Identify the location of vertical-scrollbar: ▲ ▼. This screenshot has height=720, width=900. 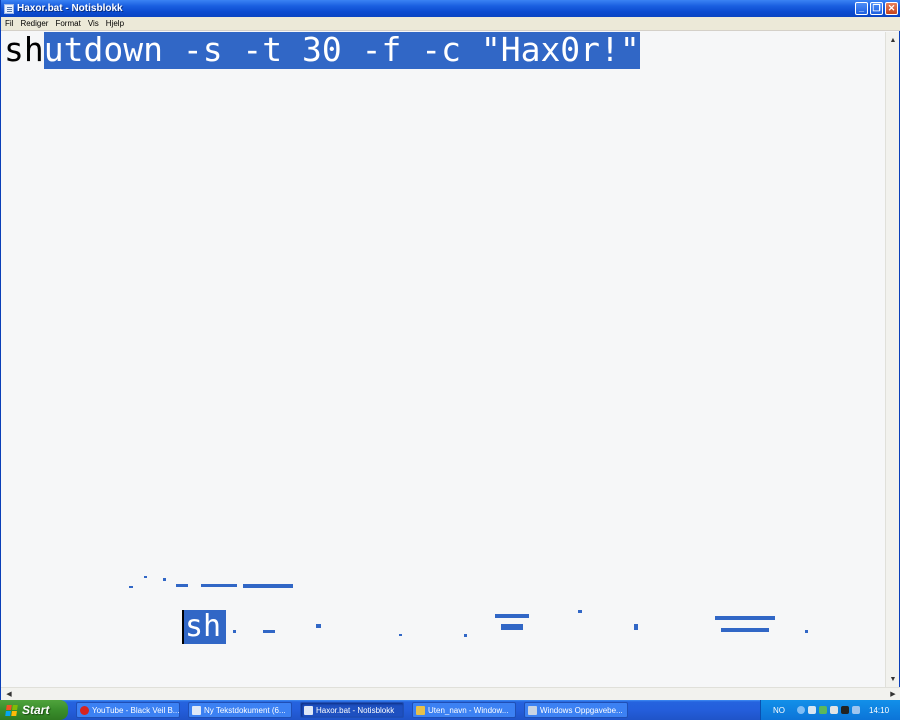
(892, 359).